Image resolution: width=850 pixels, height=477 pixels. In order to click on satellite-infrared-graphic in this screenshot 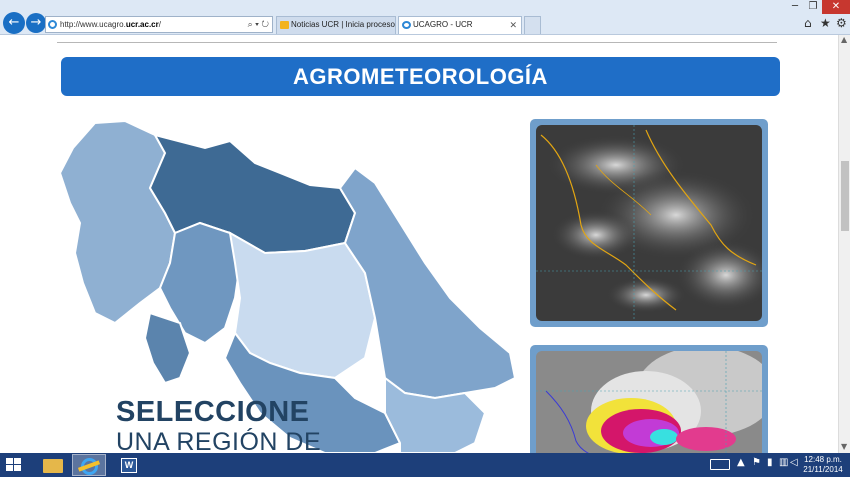, I will do `click(649, 402)`.